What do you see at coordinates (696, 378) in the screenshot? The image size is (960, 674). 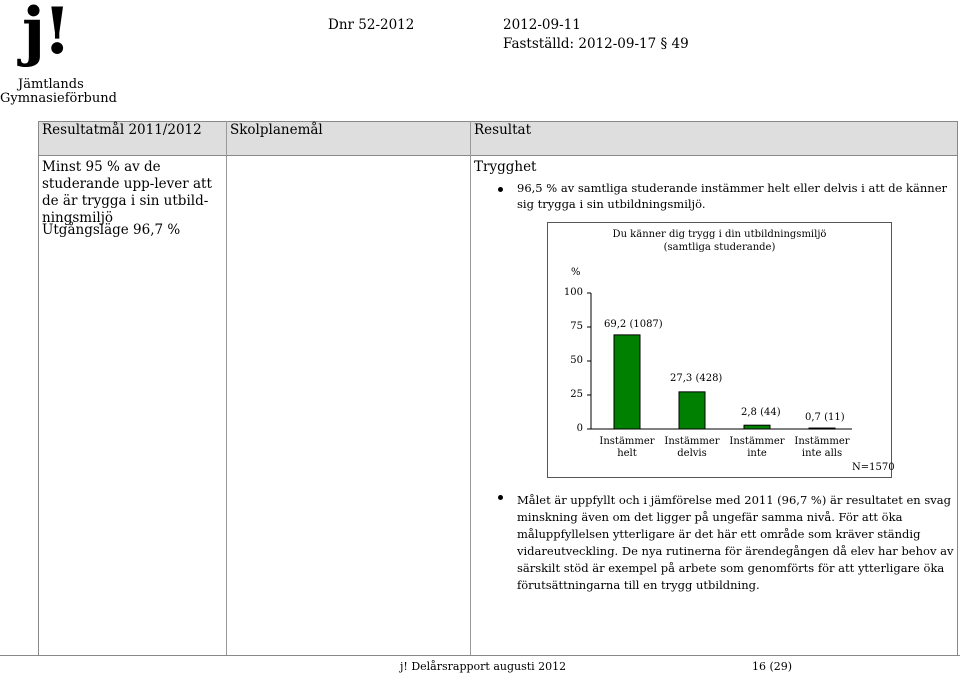 I see `data-label: 27,3 (428)` at bounding box center [696, 378].